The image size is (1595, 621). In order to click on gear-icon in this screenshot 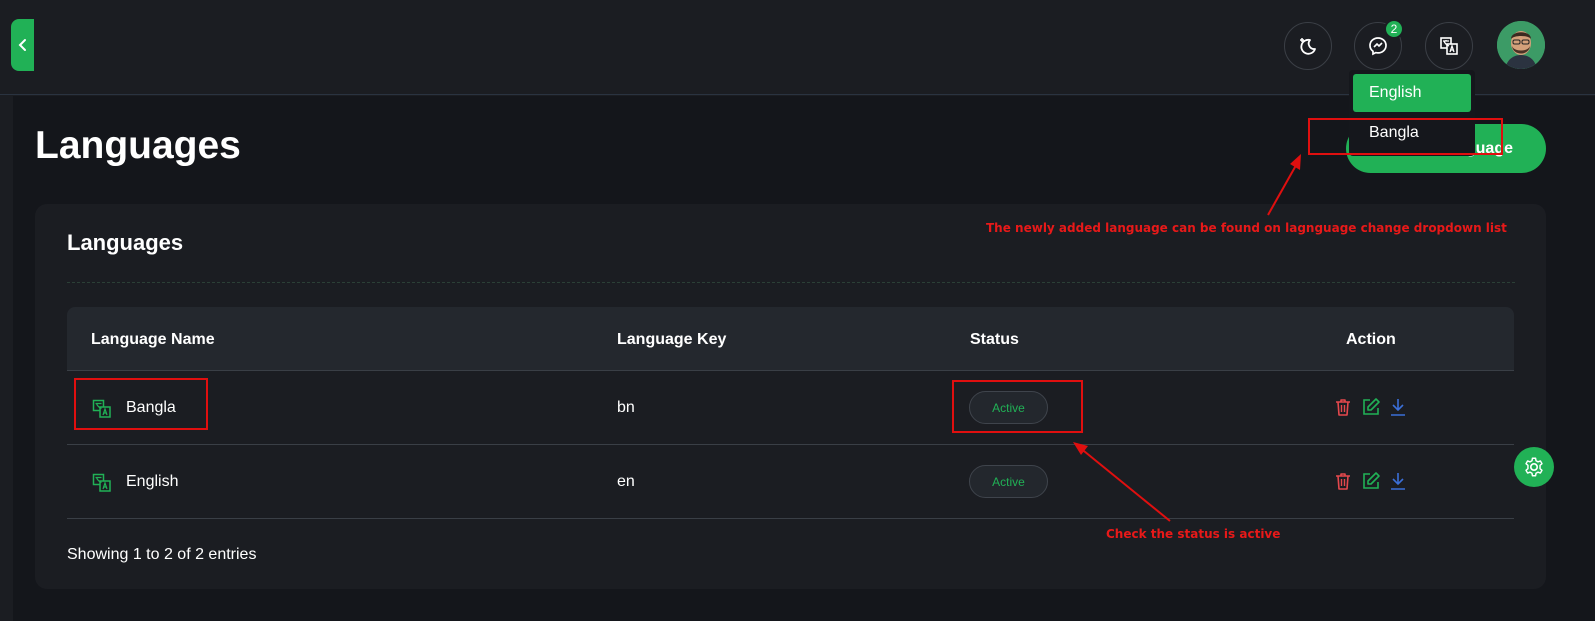, I will do `click(1534, 467)`.